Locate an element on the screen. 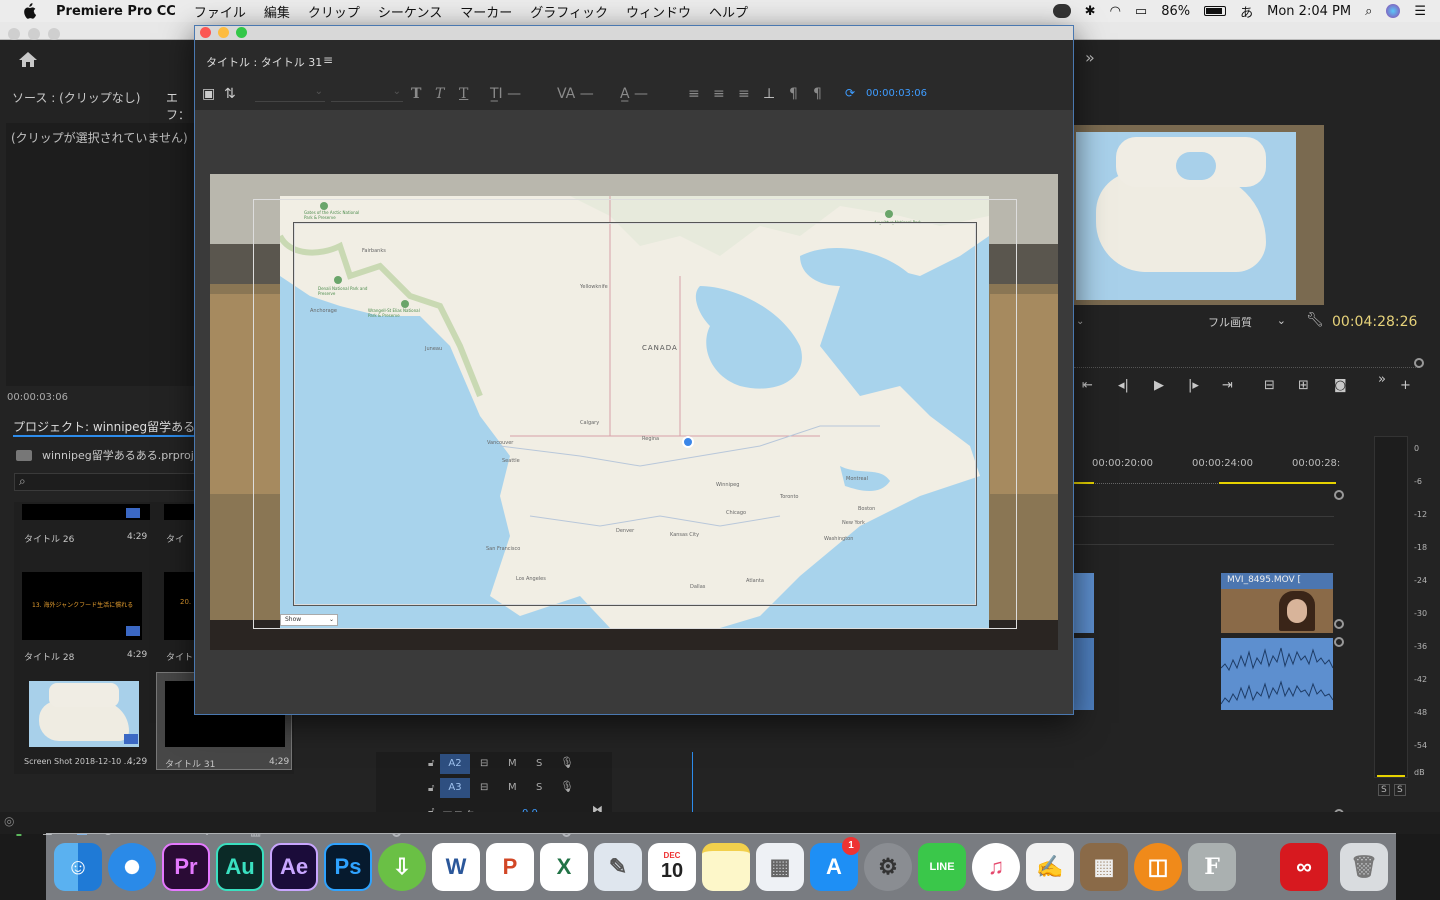 The width and height of the screenshot is (1440, 900). system-prefs-icon: ⚙ is located at coordinates (888, 867).